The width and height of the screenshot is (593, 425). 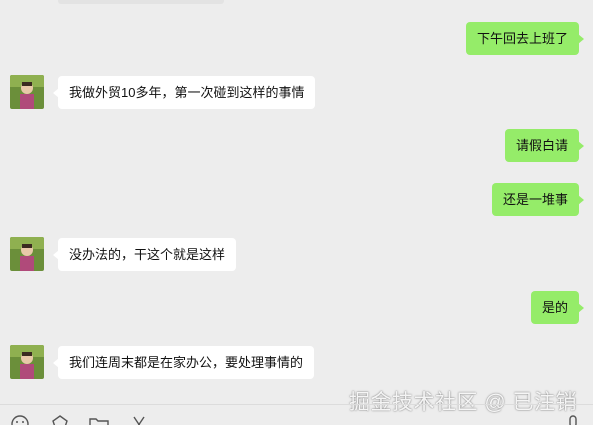 I want to click on favorites-icon, so click(x=60, y=419).